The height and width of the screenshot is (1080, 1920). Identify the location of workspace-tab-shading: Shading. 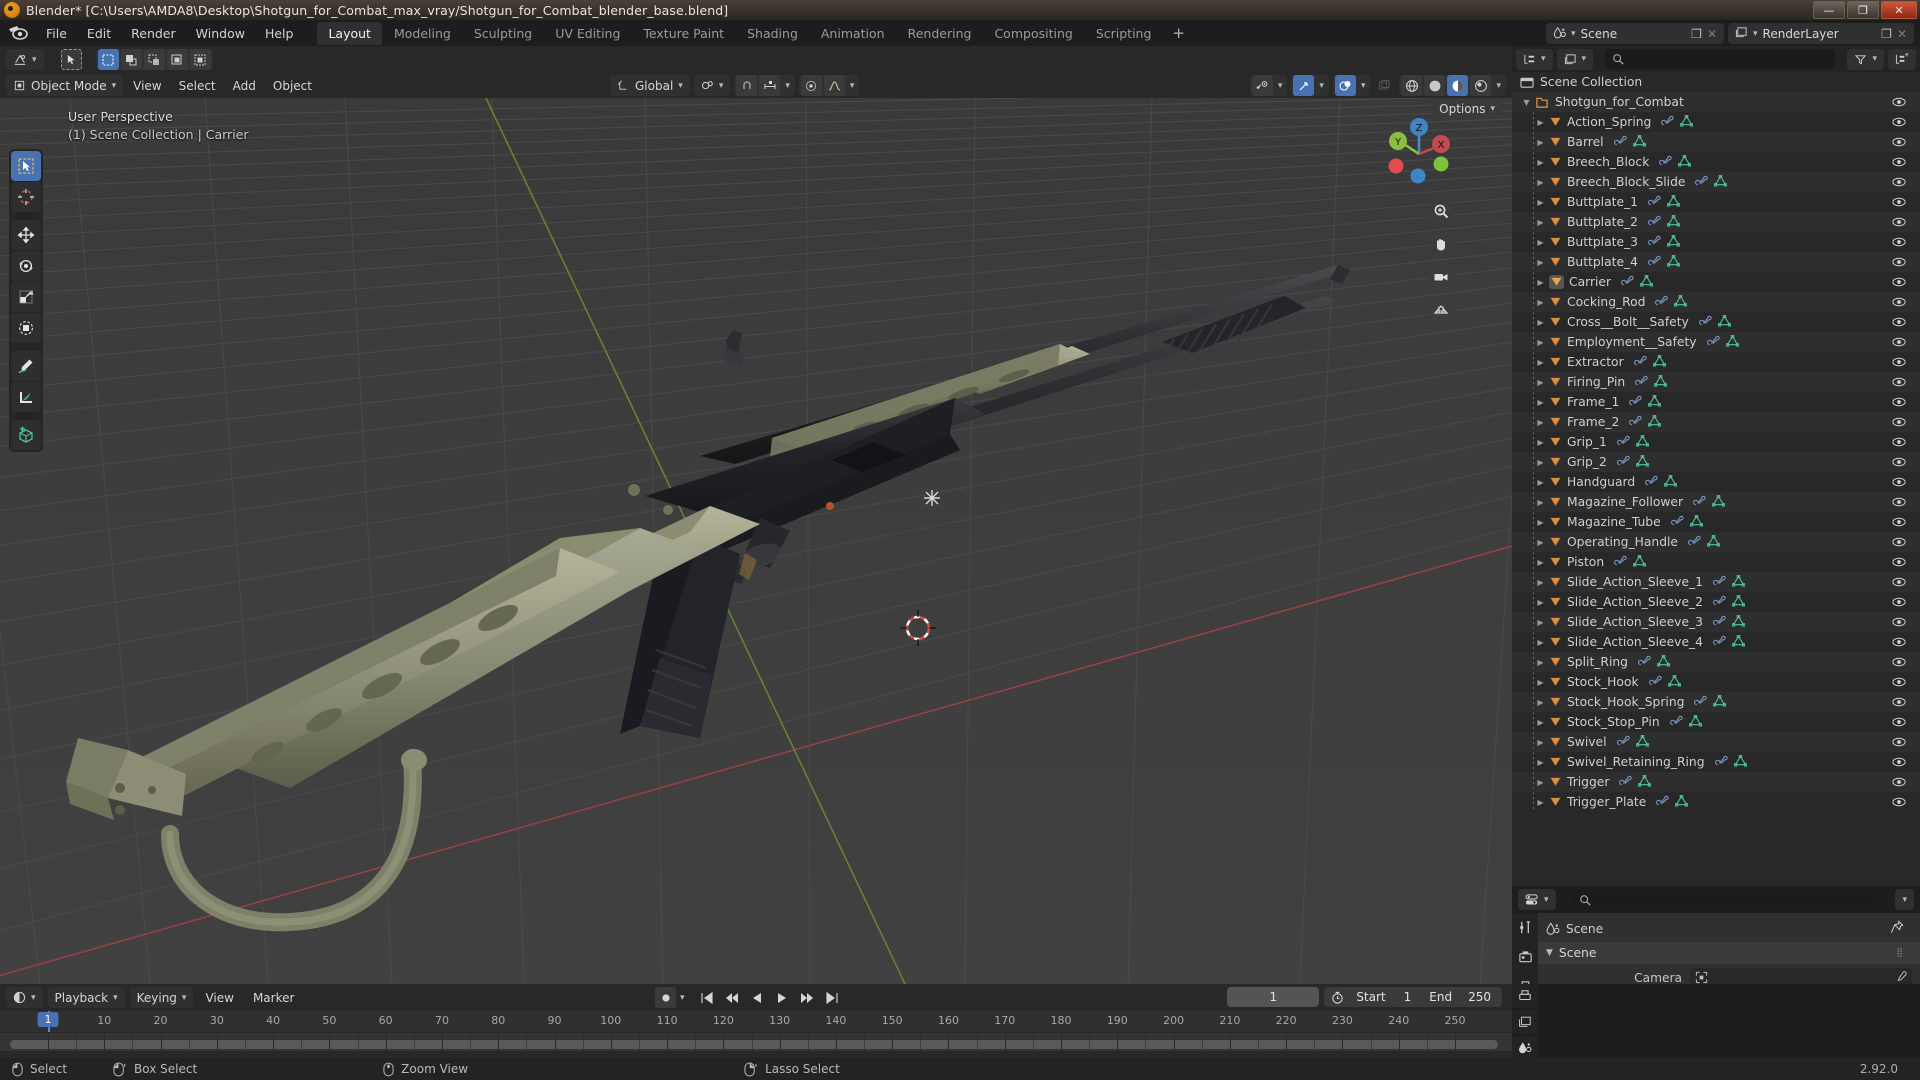
(772, 33).